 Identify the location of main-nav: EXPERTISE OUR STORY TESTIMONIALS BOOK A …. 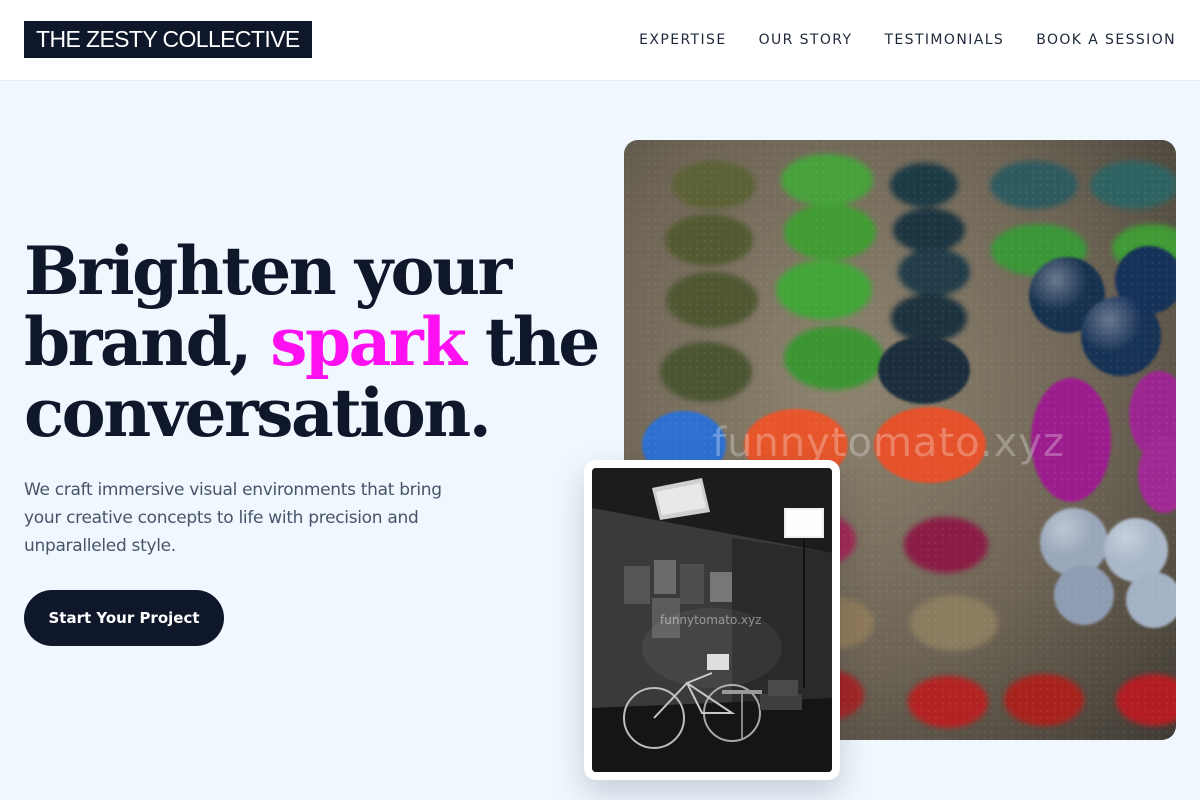
(907, 40).